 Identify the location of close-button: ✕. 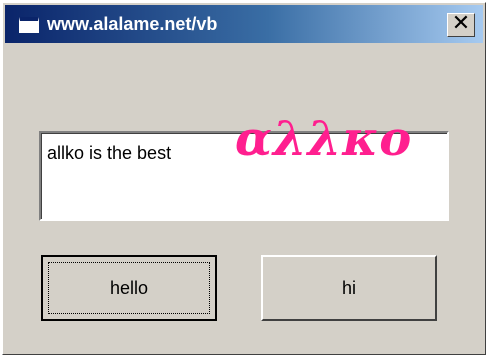
(461, 25).